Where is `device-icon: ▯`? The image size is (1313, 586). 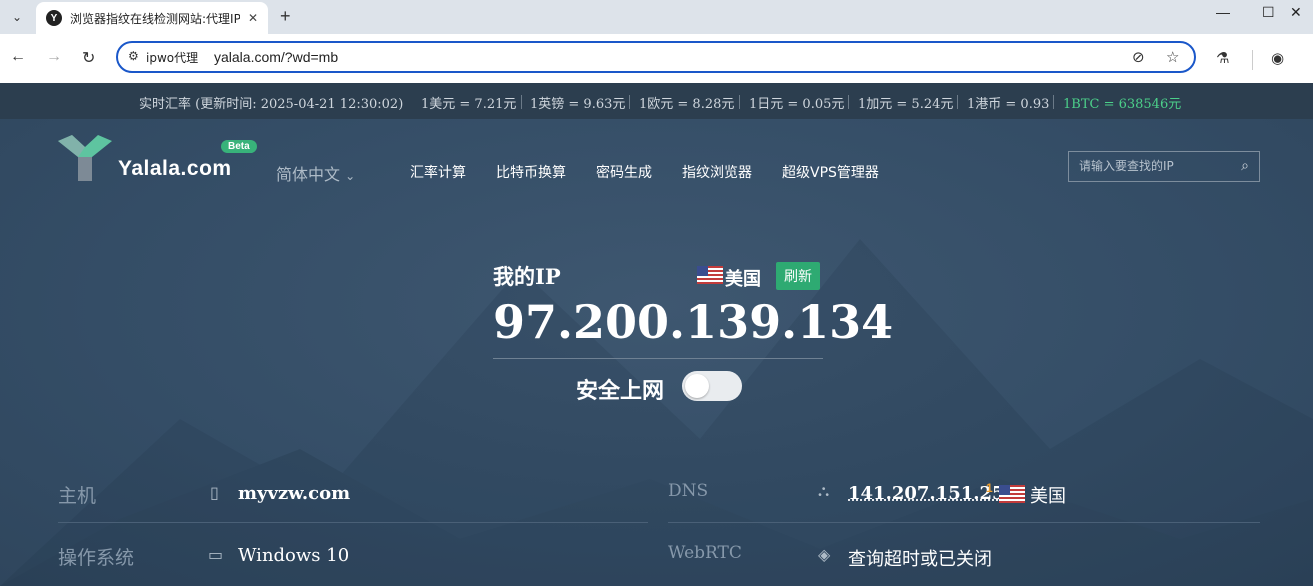 device-icon: ▯ is located at coordinates (214, 493).